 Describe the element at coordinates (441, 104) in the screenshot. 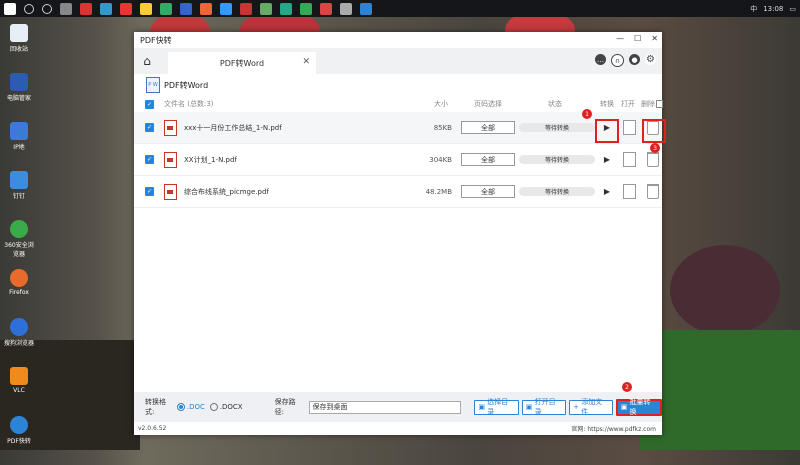

I see `col-size: 大小` at that location.